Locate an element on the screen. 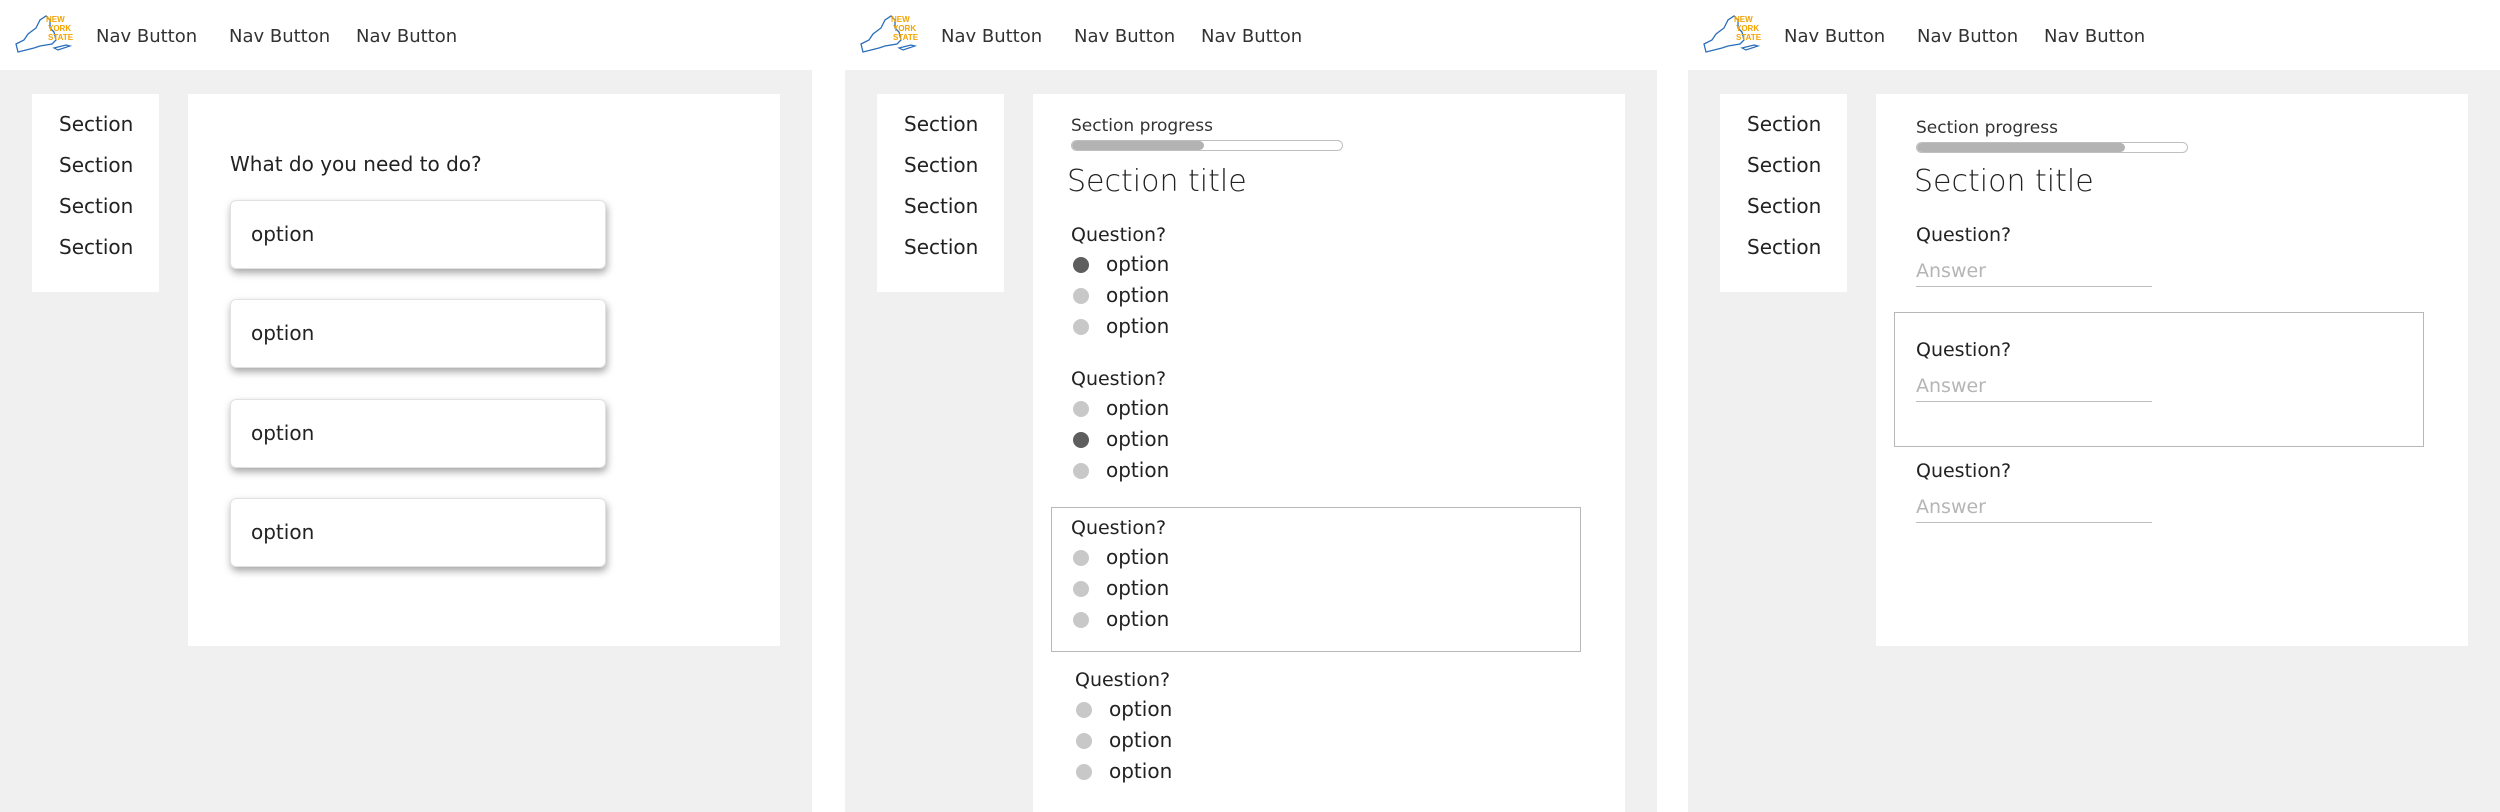 The height and width of the screenshot is (812, 2500). task-prompt: What do you need to do? is located at coordinates (356, 164).